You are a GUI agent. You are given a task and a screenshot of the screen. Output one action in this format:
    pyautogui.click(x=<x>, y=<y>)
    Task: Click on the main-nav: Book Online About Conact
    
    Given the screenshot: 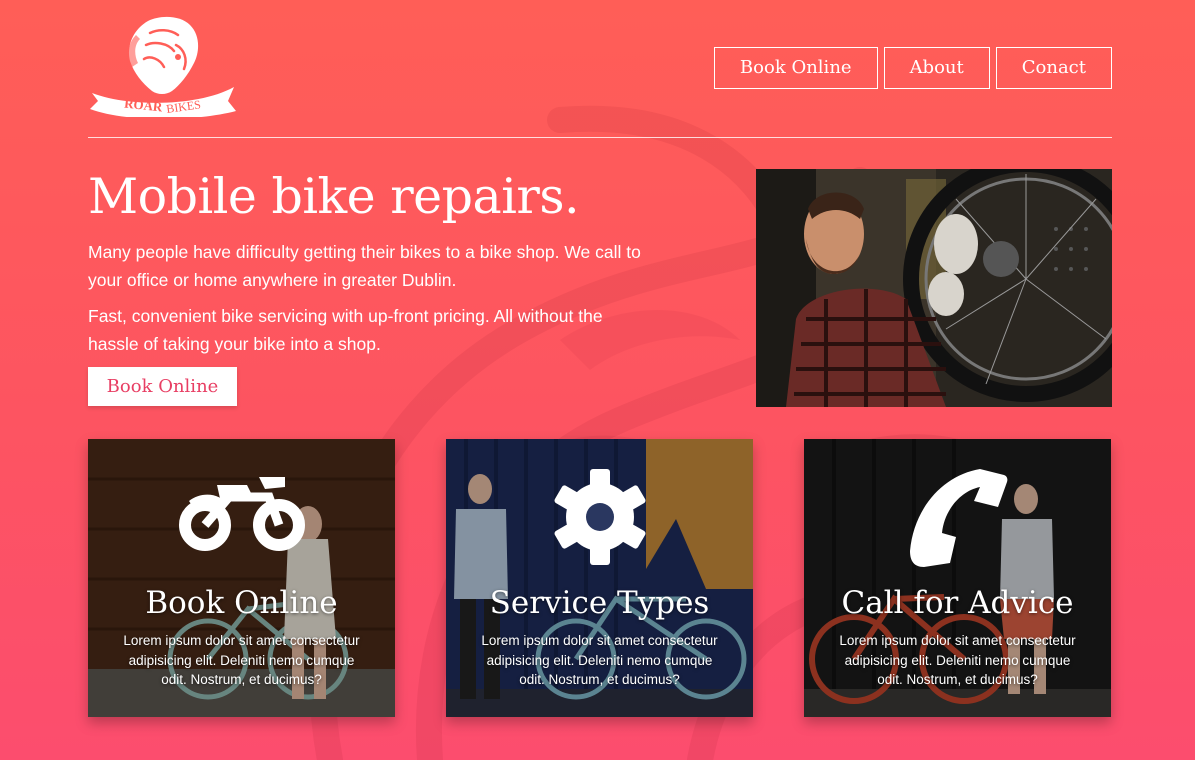 What is the action you would take?
    pyautogui.click(x=912, y=68)
    